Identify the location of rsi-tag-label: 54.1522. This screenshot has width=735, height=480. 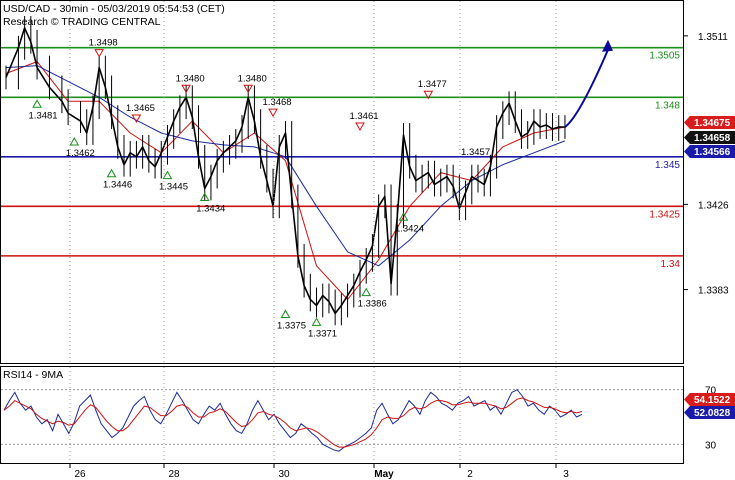
(712, 400).